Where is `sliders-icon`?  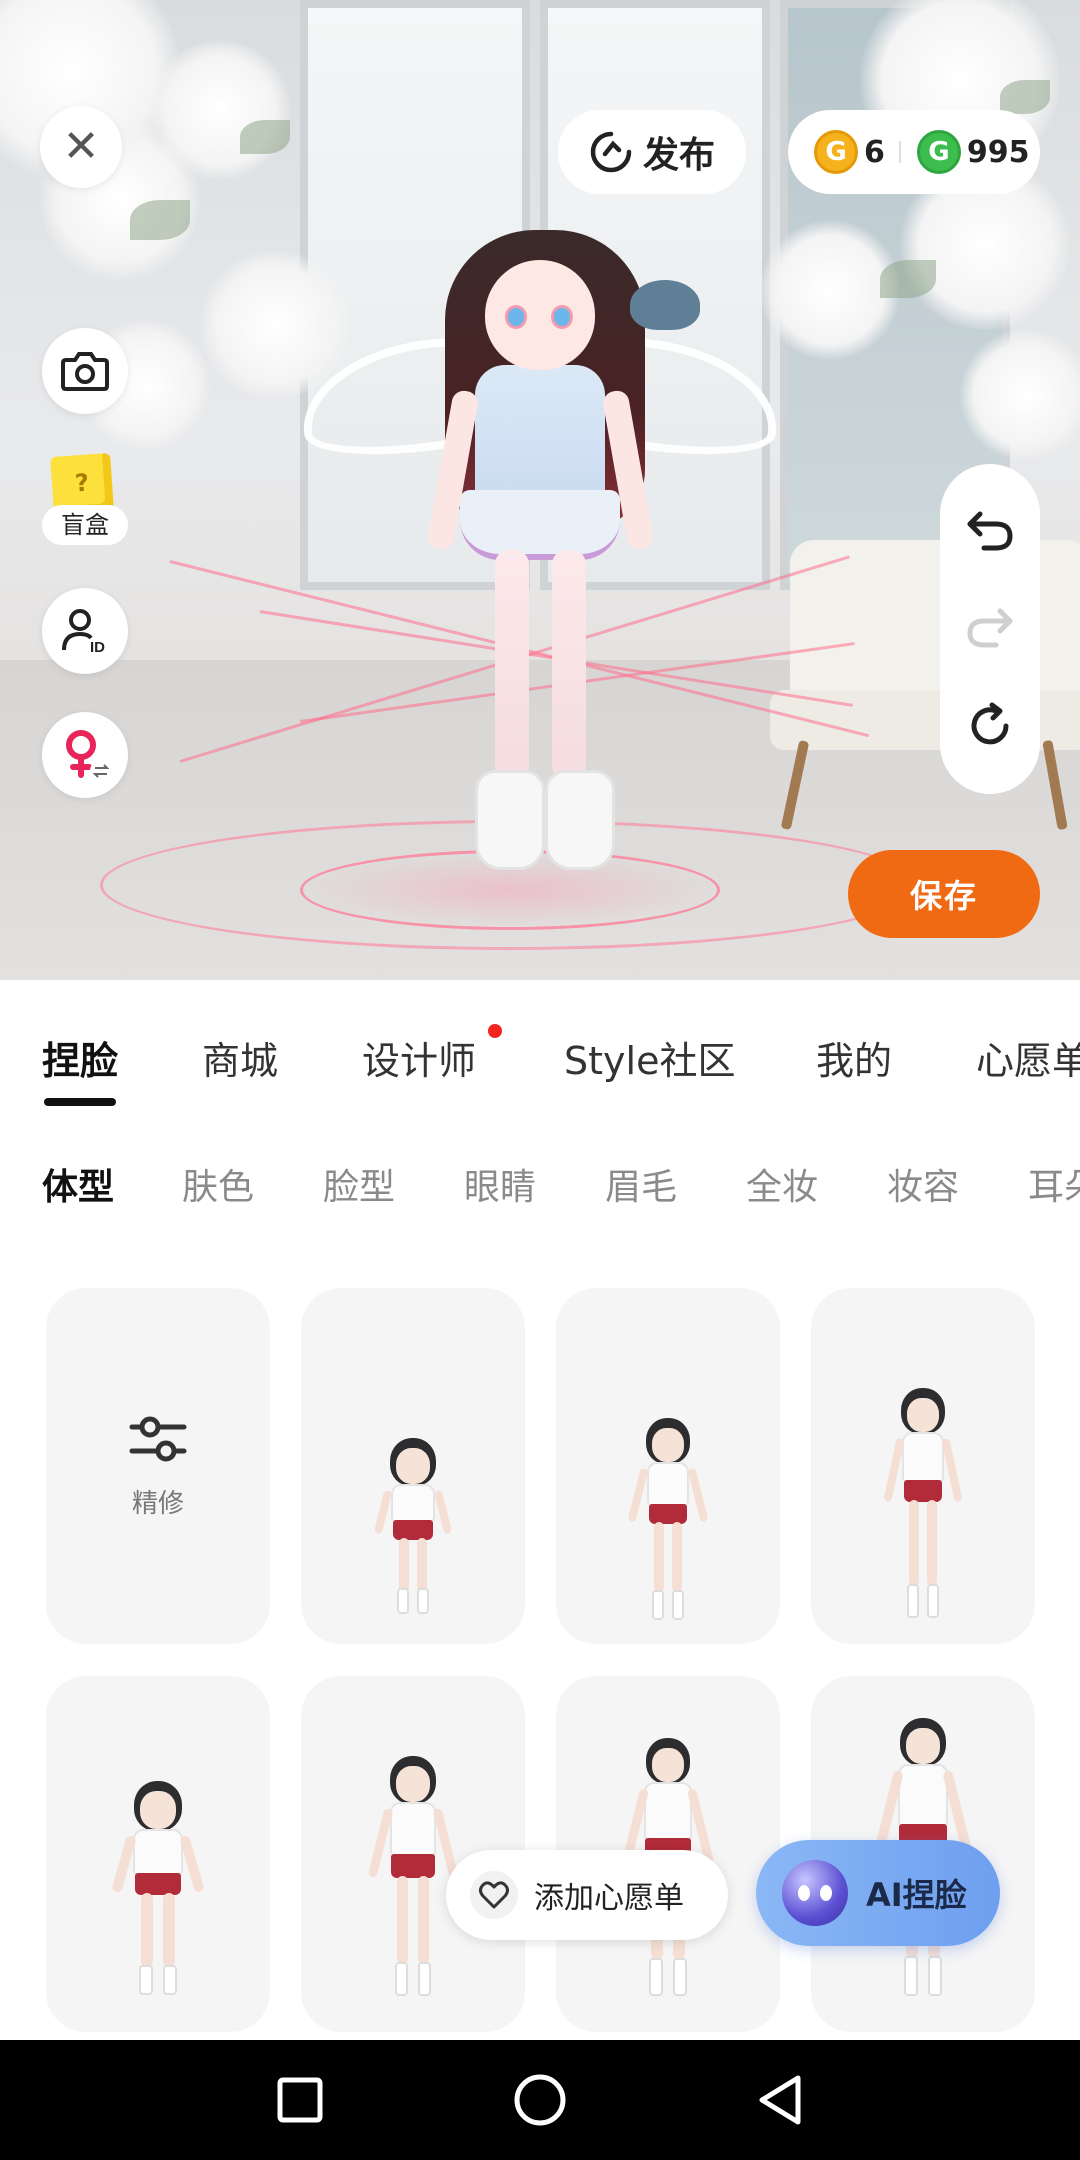
sliders-icon is located at coordinates (158, 1438).